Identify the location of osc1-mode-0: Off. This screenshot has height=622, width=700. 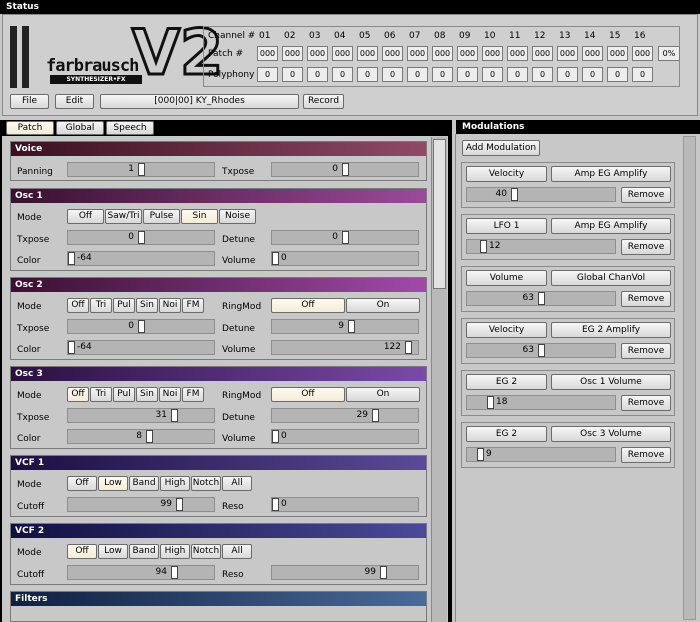
(85, 216).